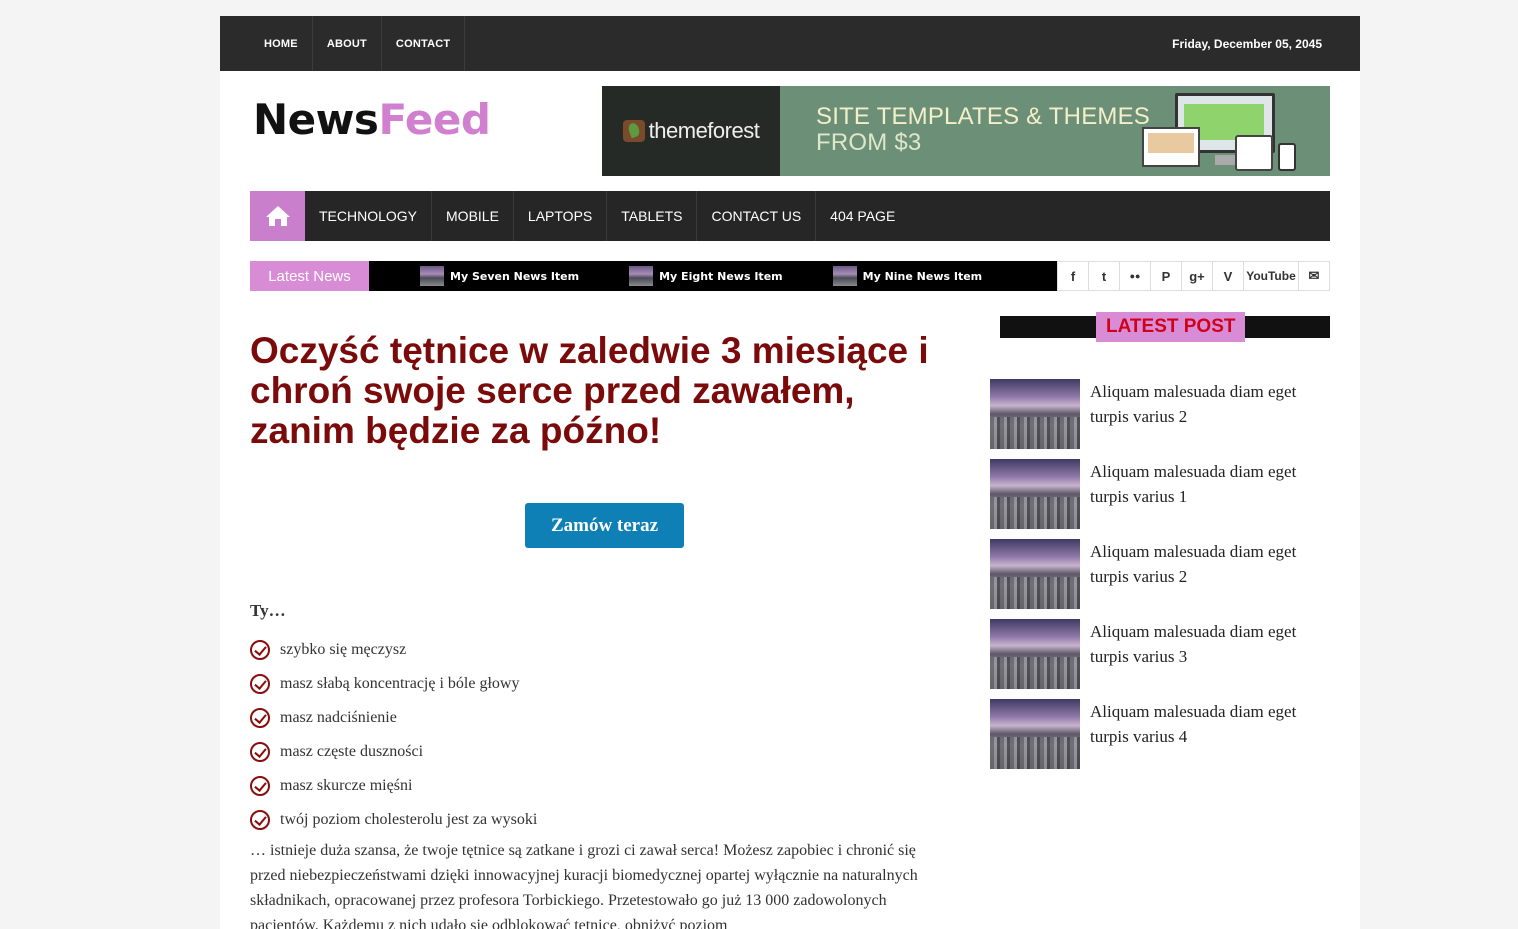  Describe the element at coordinates (704, 130) in the screenshot. I see `banner-brand: themeforest` at that location.